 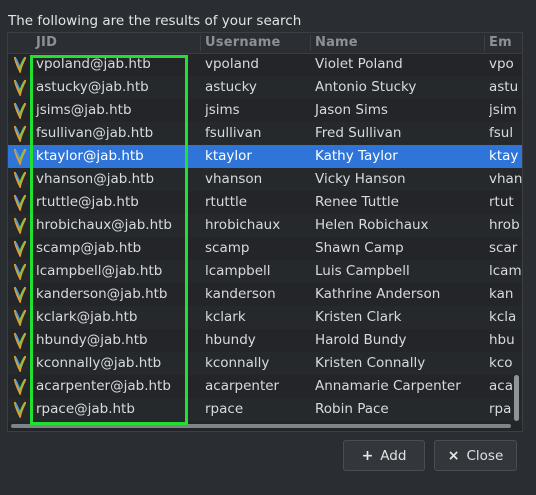 I want to click on jid-cell: rpace@jab.htb, so click(x=85, y=409).